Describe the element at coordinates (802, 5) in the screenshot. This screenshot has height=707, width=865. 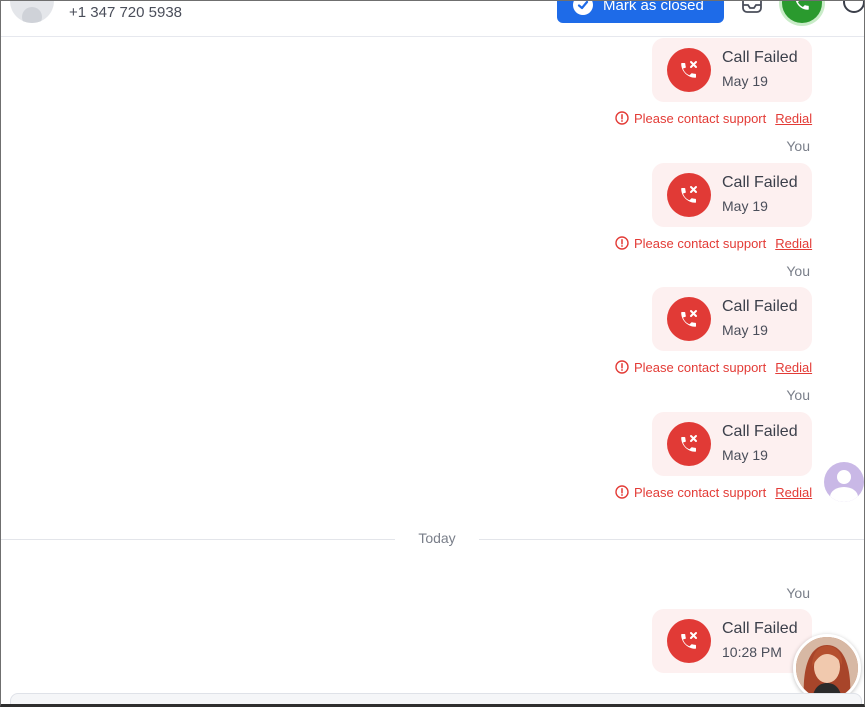
I see `phone-icon` at that location.